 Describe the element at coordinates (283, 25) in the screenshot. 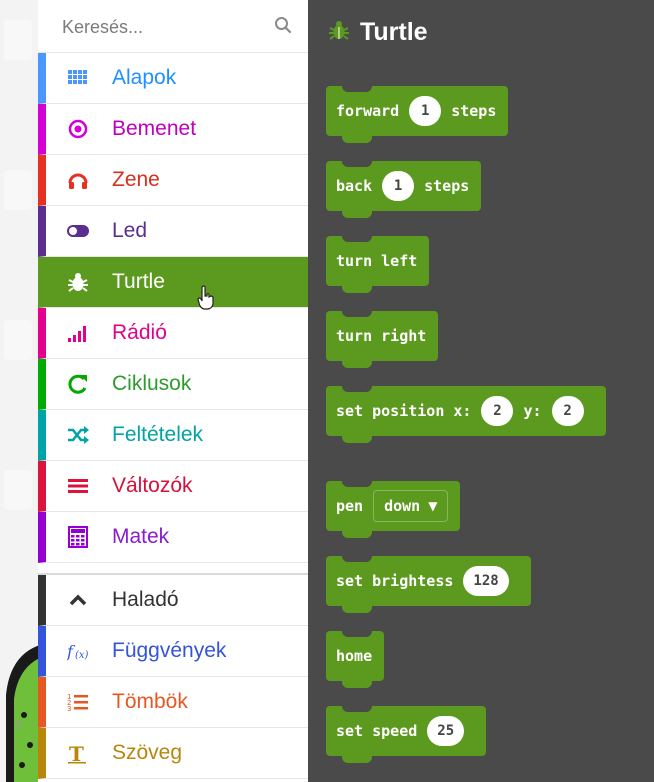

I see `search-icon` at that location.